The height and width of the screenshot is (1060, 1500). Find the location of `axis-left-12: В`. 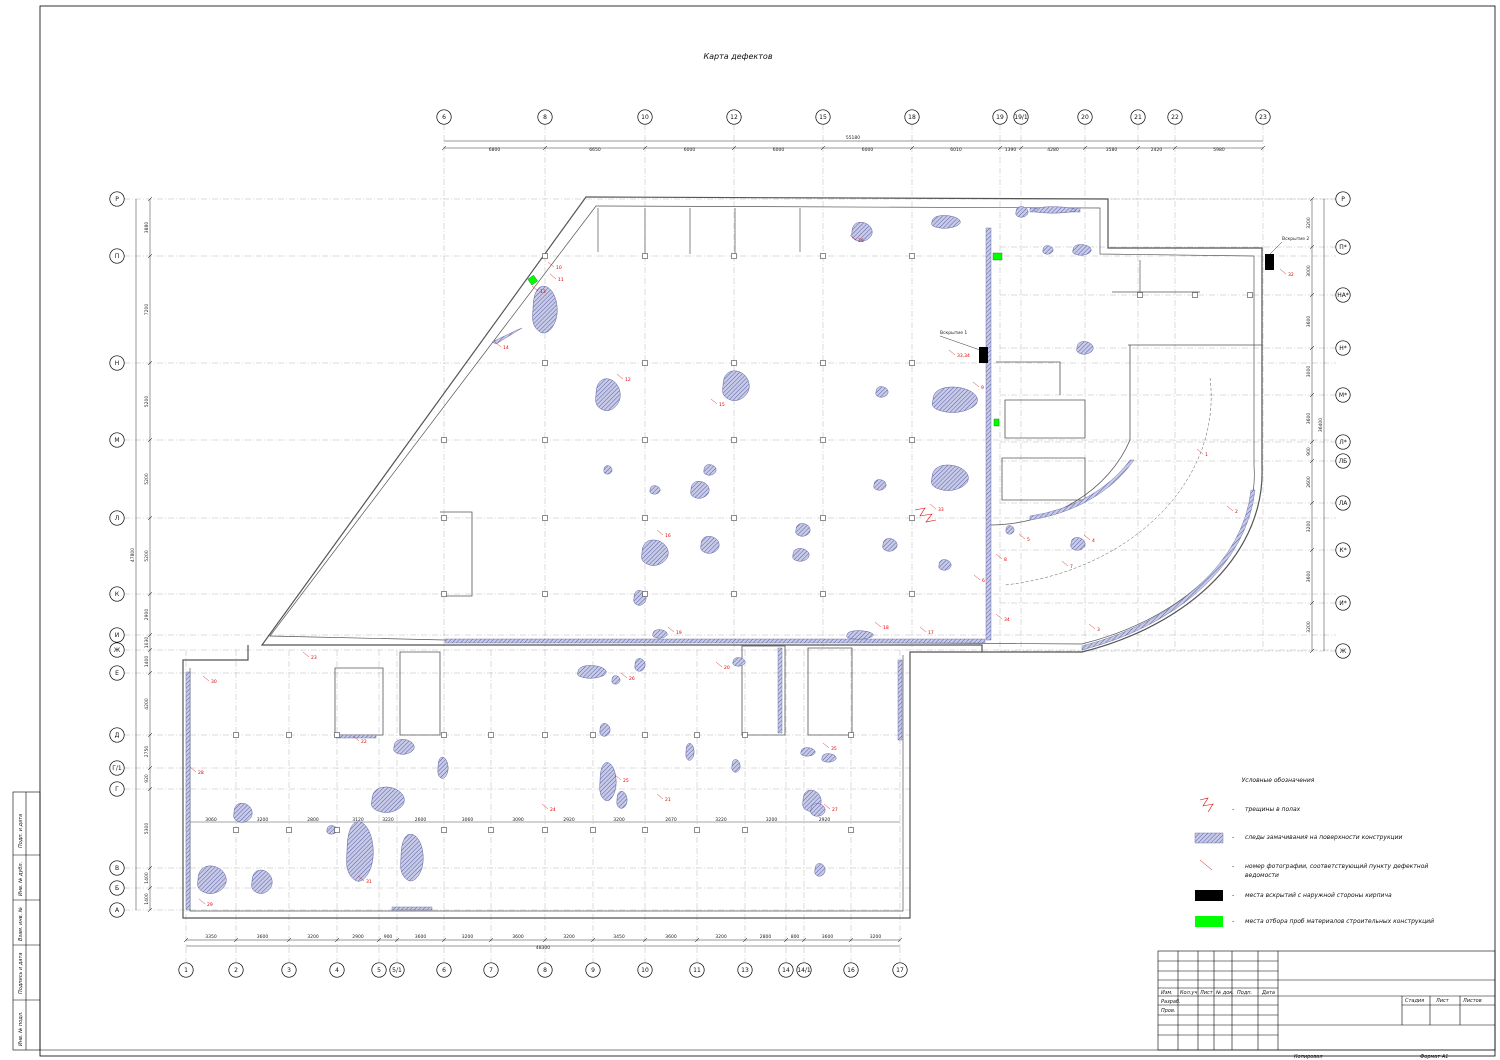

axis-left-12: В is located at coordinates (117, 868).